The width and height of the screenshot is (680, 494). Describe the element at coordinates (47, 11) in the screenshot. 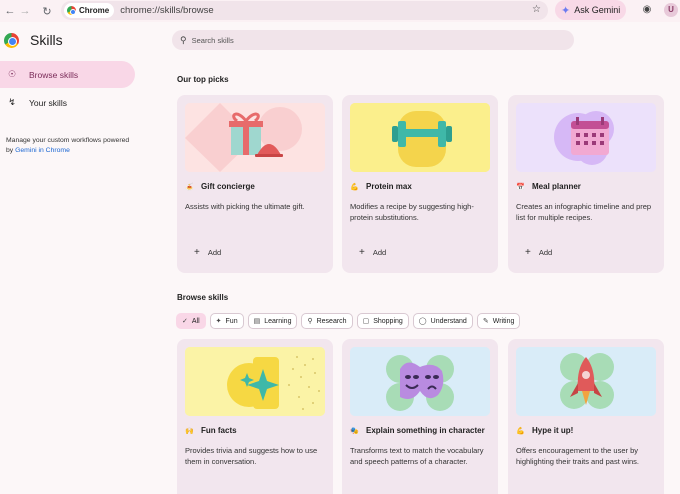

I see `reload-icon: ↻` at that location.